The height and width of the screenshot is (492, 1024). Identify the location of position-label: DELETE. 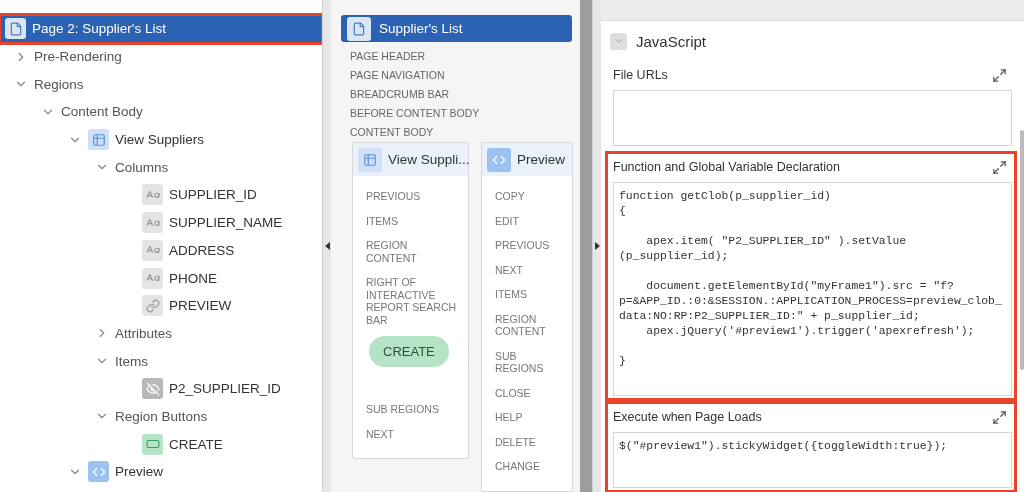
(516, 442).